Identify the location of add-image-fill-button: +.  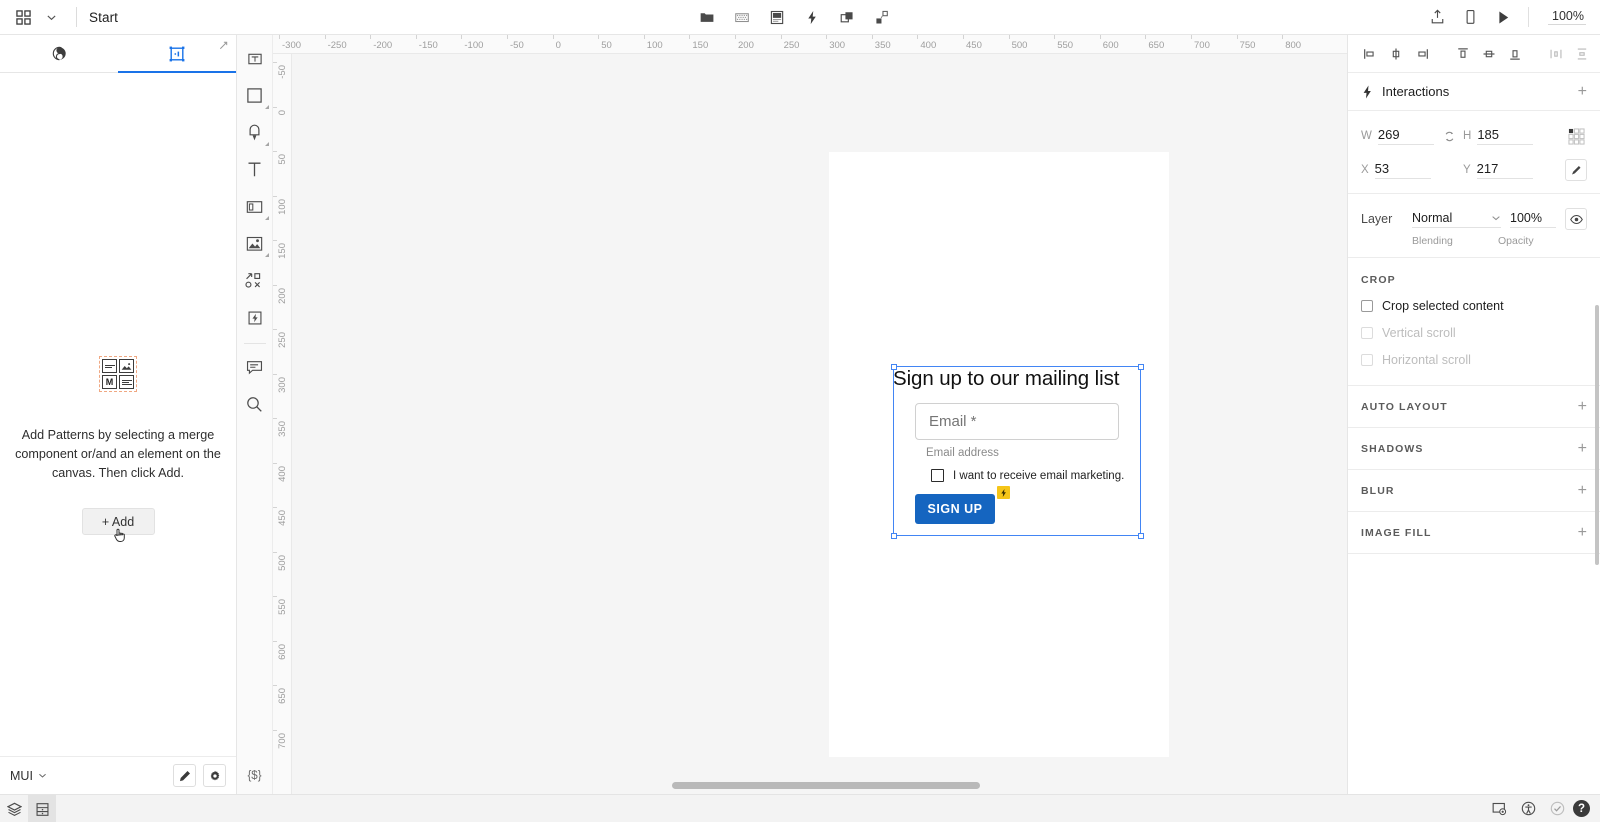
(1582, 532).